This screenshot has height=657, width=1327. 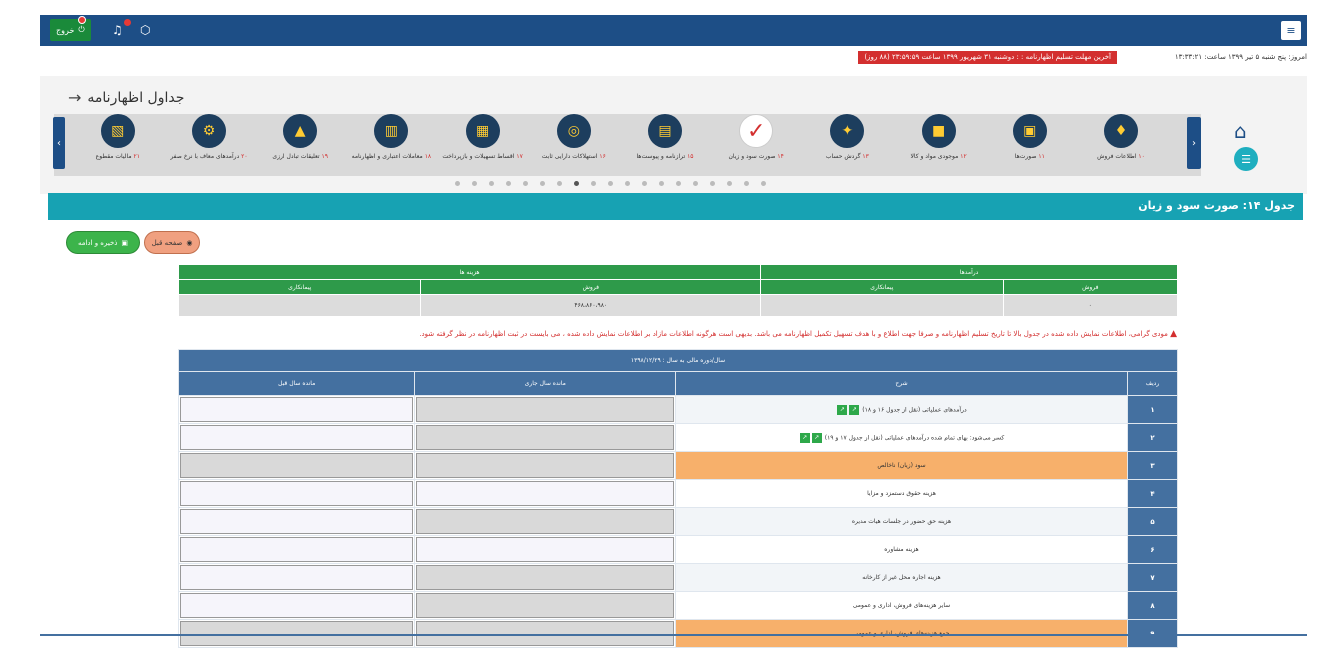 I want to click on category-item: ▤ ۱۵ ترازنامه و پیوست‌ها, so click(x=665, y=145).